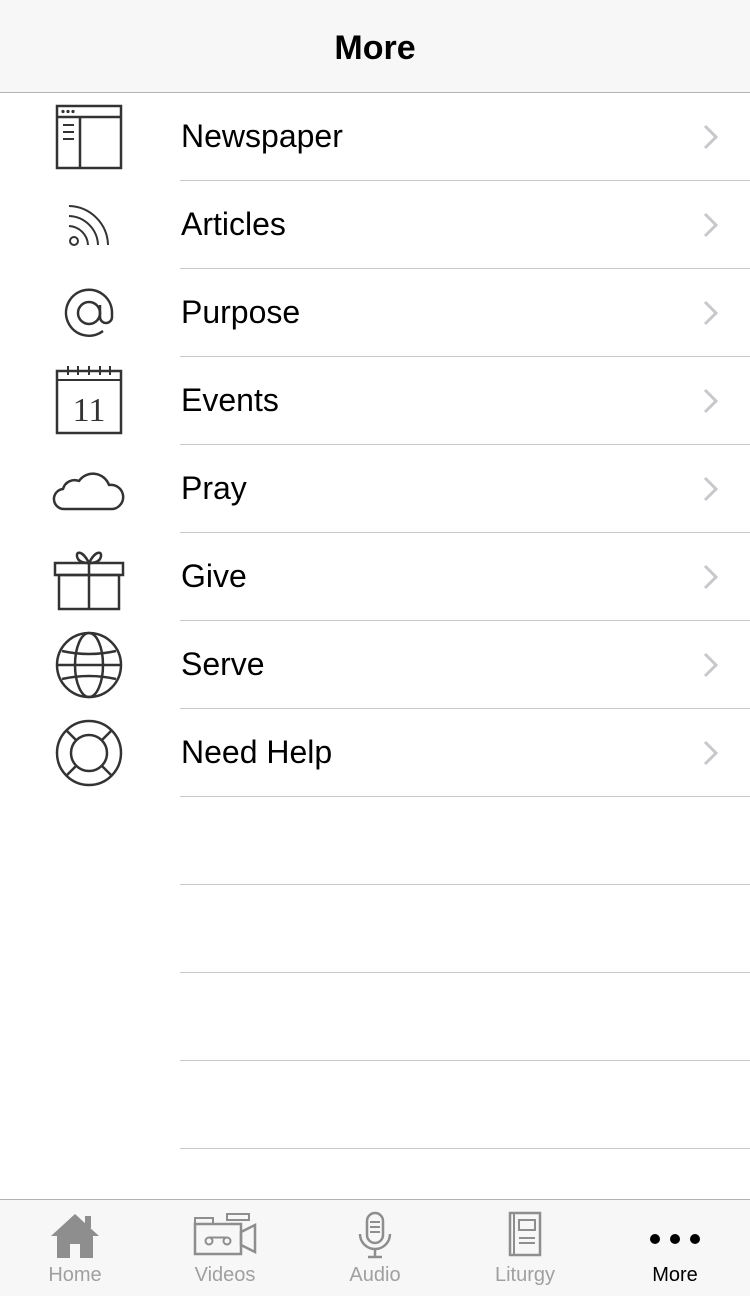 This screenshot has height=1300, width=750. Describe the element at coordinates (375, 137) in the screenshot. I see `menu-item-newspaper: Newspaper` at that location.